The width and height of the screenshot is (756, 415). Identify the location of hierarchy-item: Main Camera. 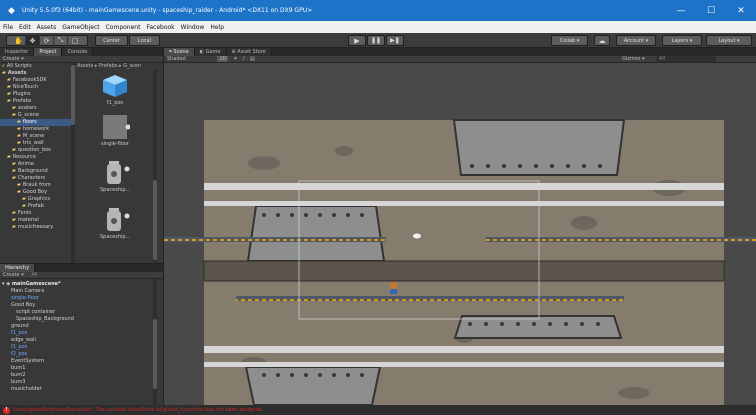
(75, 291).